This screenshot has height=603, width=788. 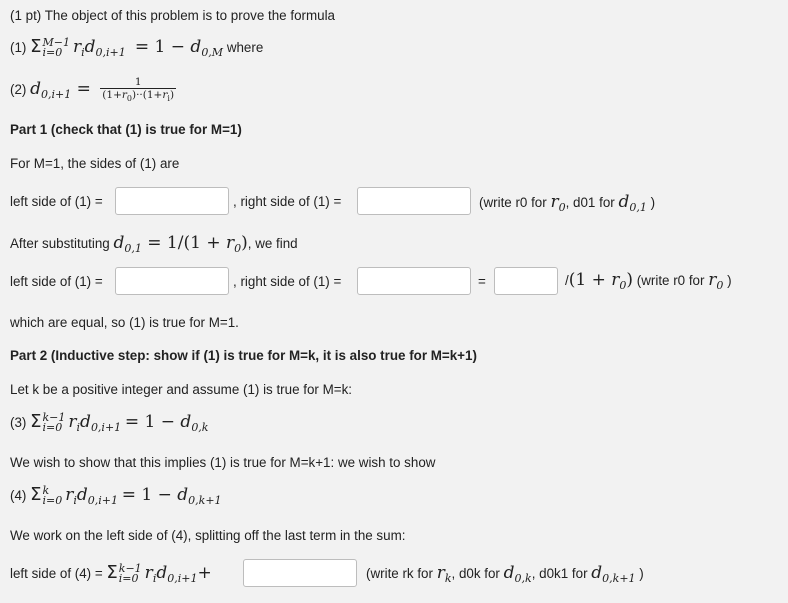 I want to click on left-side-1-label: left side of (1) =, so click(x=56, y=201).